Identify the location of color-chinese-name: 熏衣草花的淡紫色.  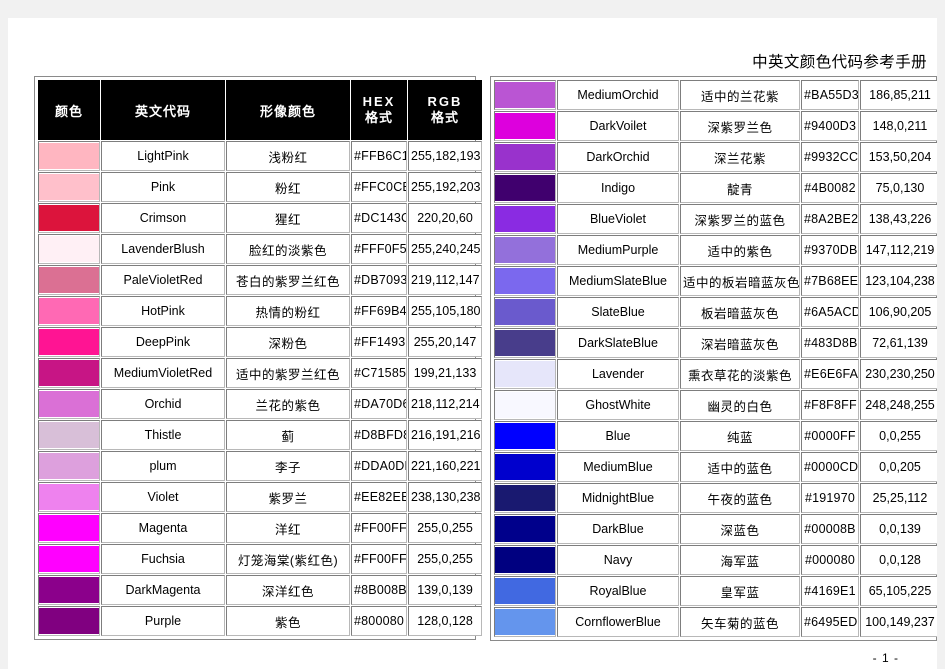
(740, 374).